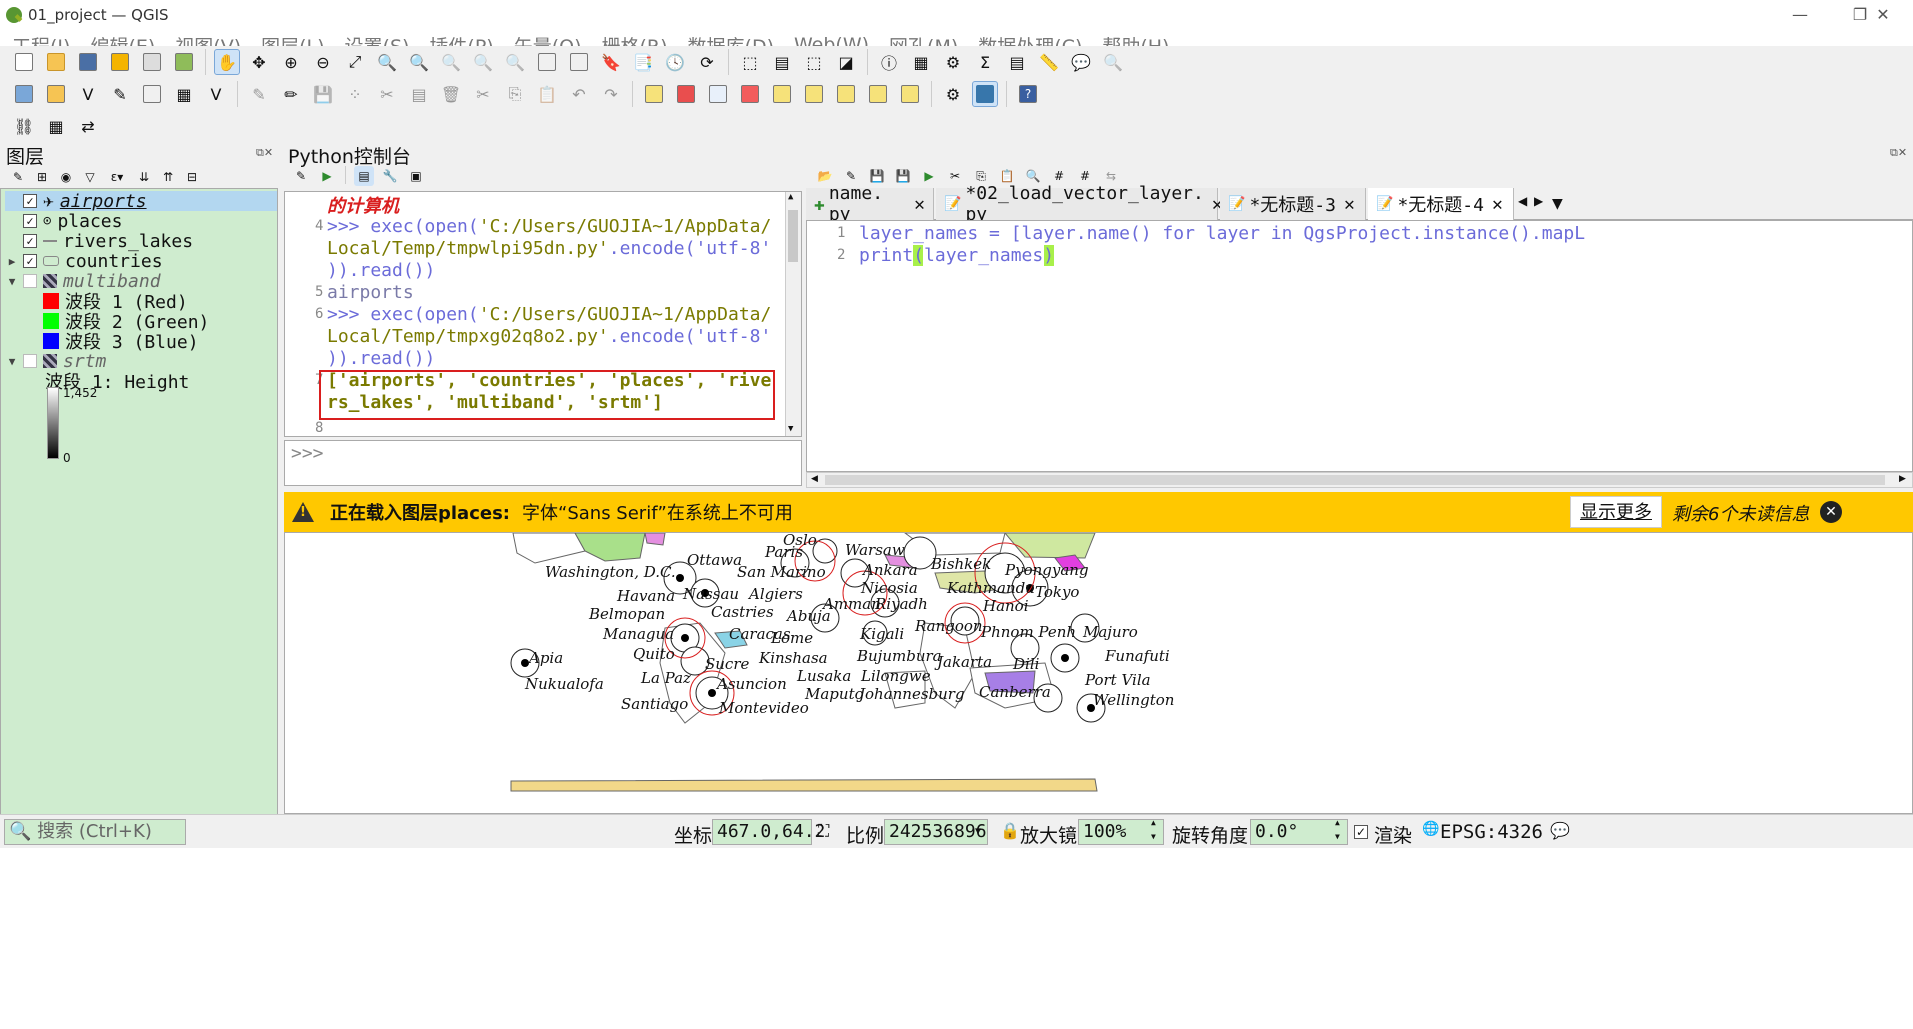 This screenshot has width=1913, height=1029. What do you see at coordinates (259, 62) in the screenshot?
I see `pan-to-selection-icon: ✥` at bounding box center [259, 62].